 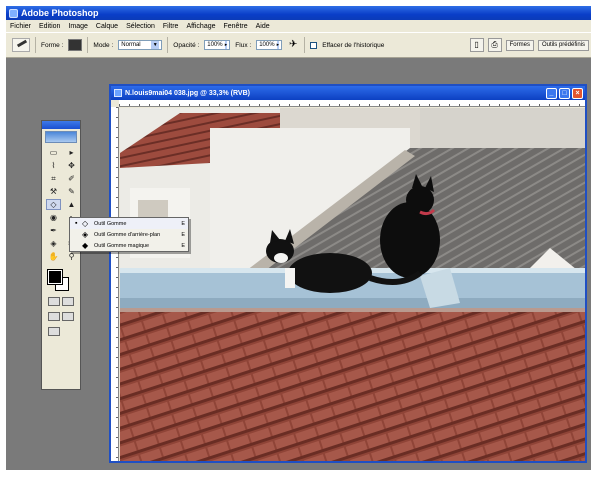 What do you see at coordinates (52, 45) in the screenshot?
I see `brush-label: Forme :` at bounding box center [52, 45].